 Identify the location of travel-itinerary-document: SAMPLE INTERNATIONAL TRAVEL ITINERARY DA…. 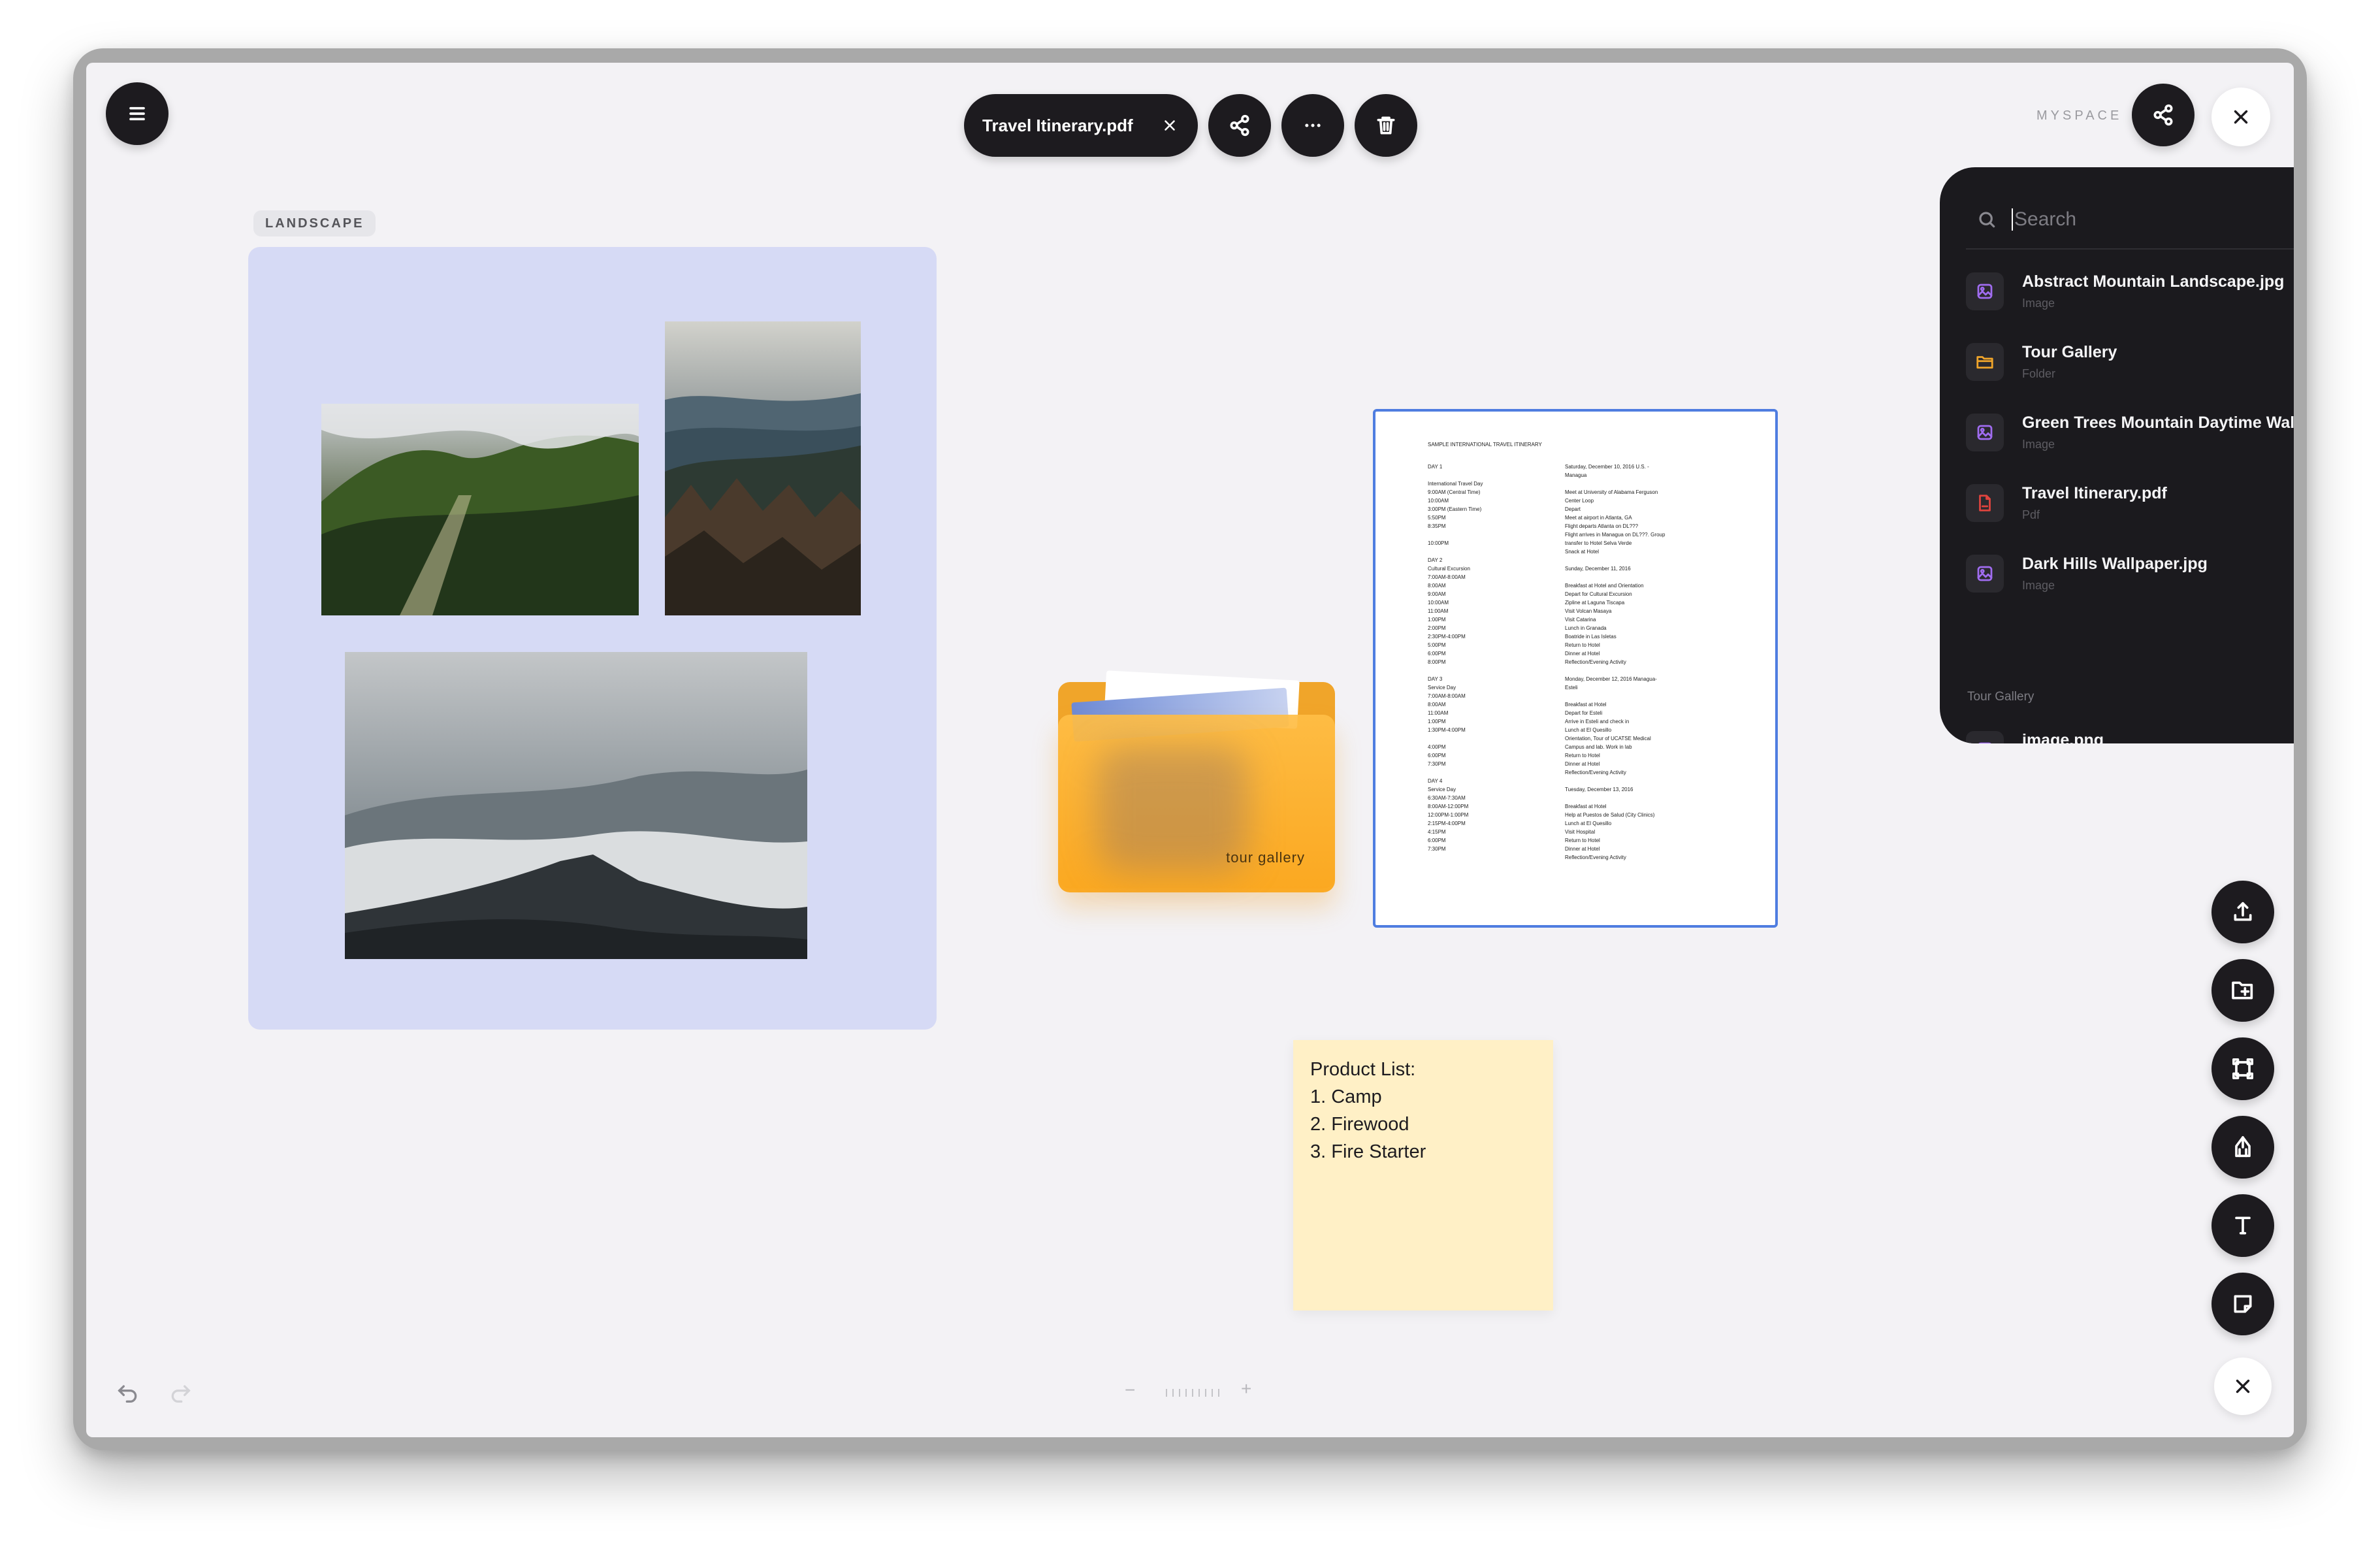
(1575, 668).